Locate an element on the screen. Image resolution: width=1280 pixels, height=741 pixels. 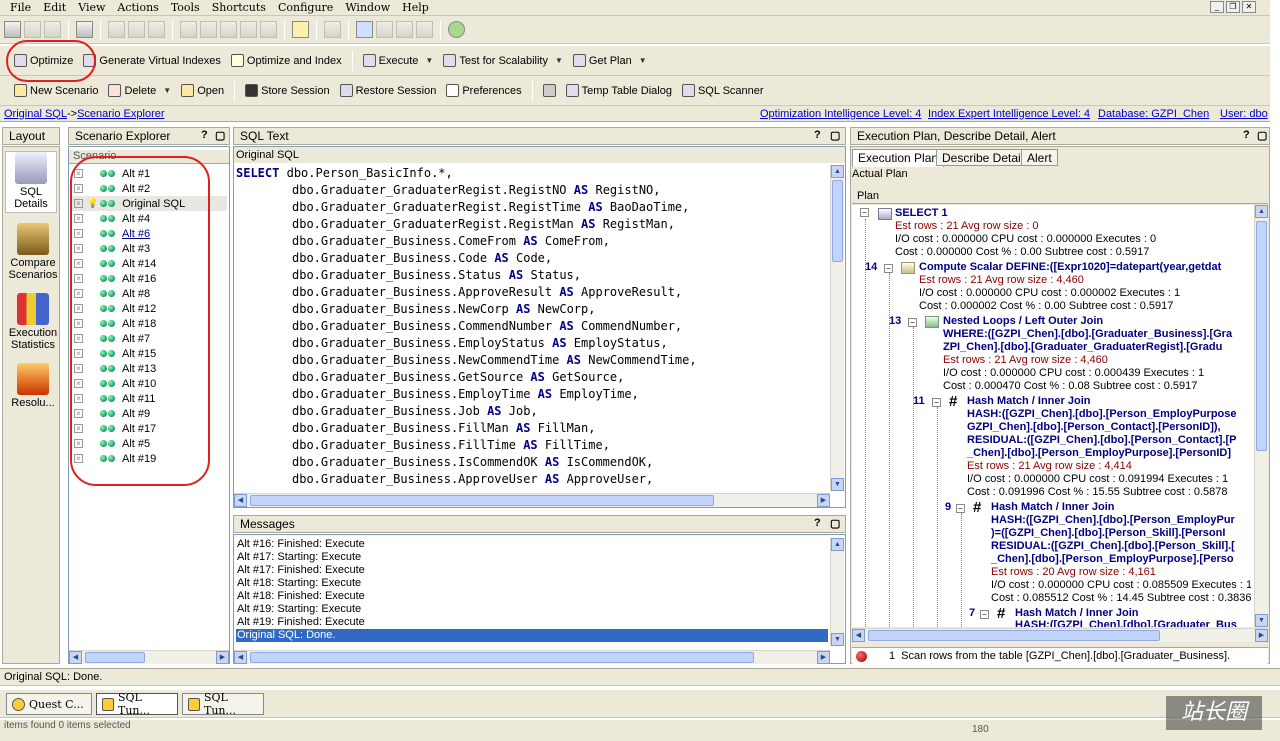
messages-vscrollbar: ▲ ▼ is located at coordinates (837, 592).